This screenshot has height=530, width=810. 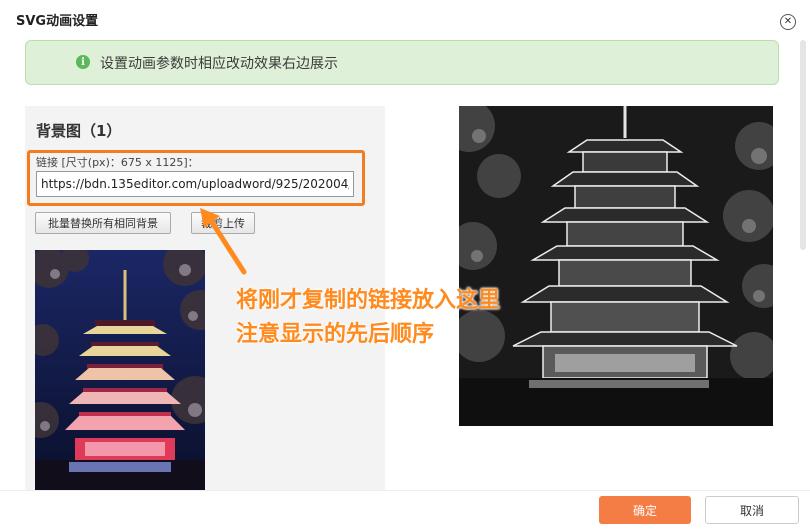 What do you see at coordinates (103, 223) in the screenshot?
I see `replace-all-button: 批量替换所有相同背景` at bounding box center [103, 223].